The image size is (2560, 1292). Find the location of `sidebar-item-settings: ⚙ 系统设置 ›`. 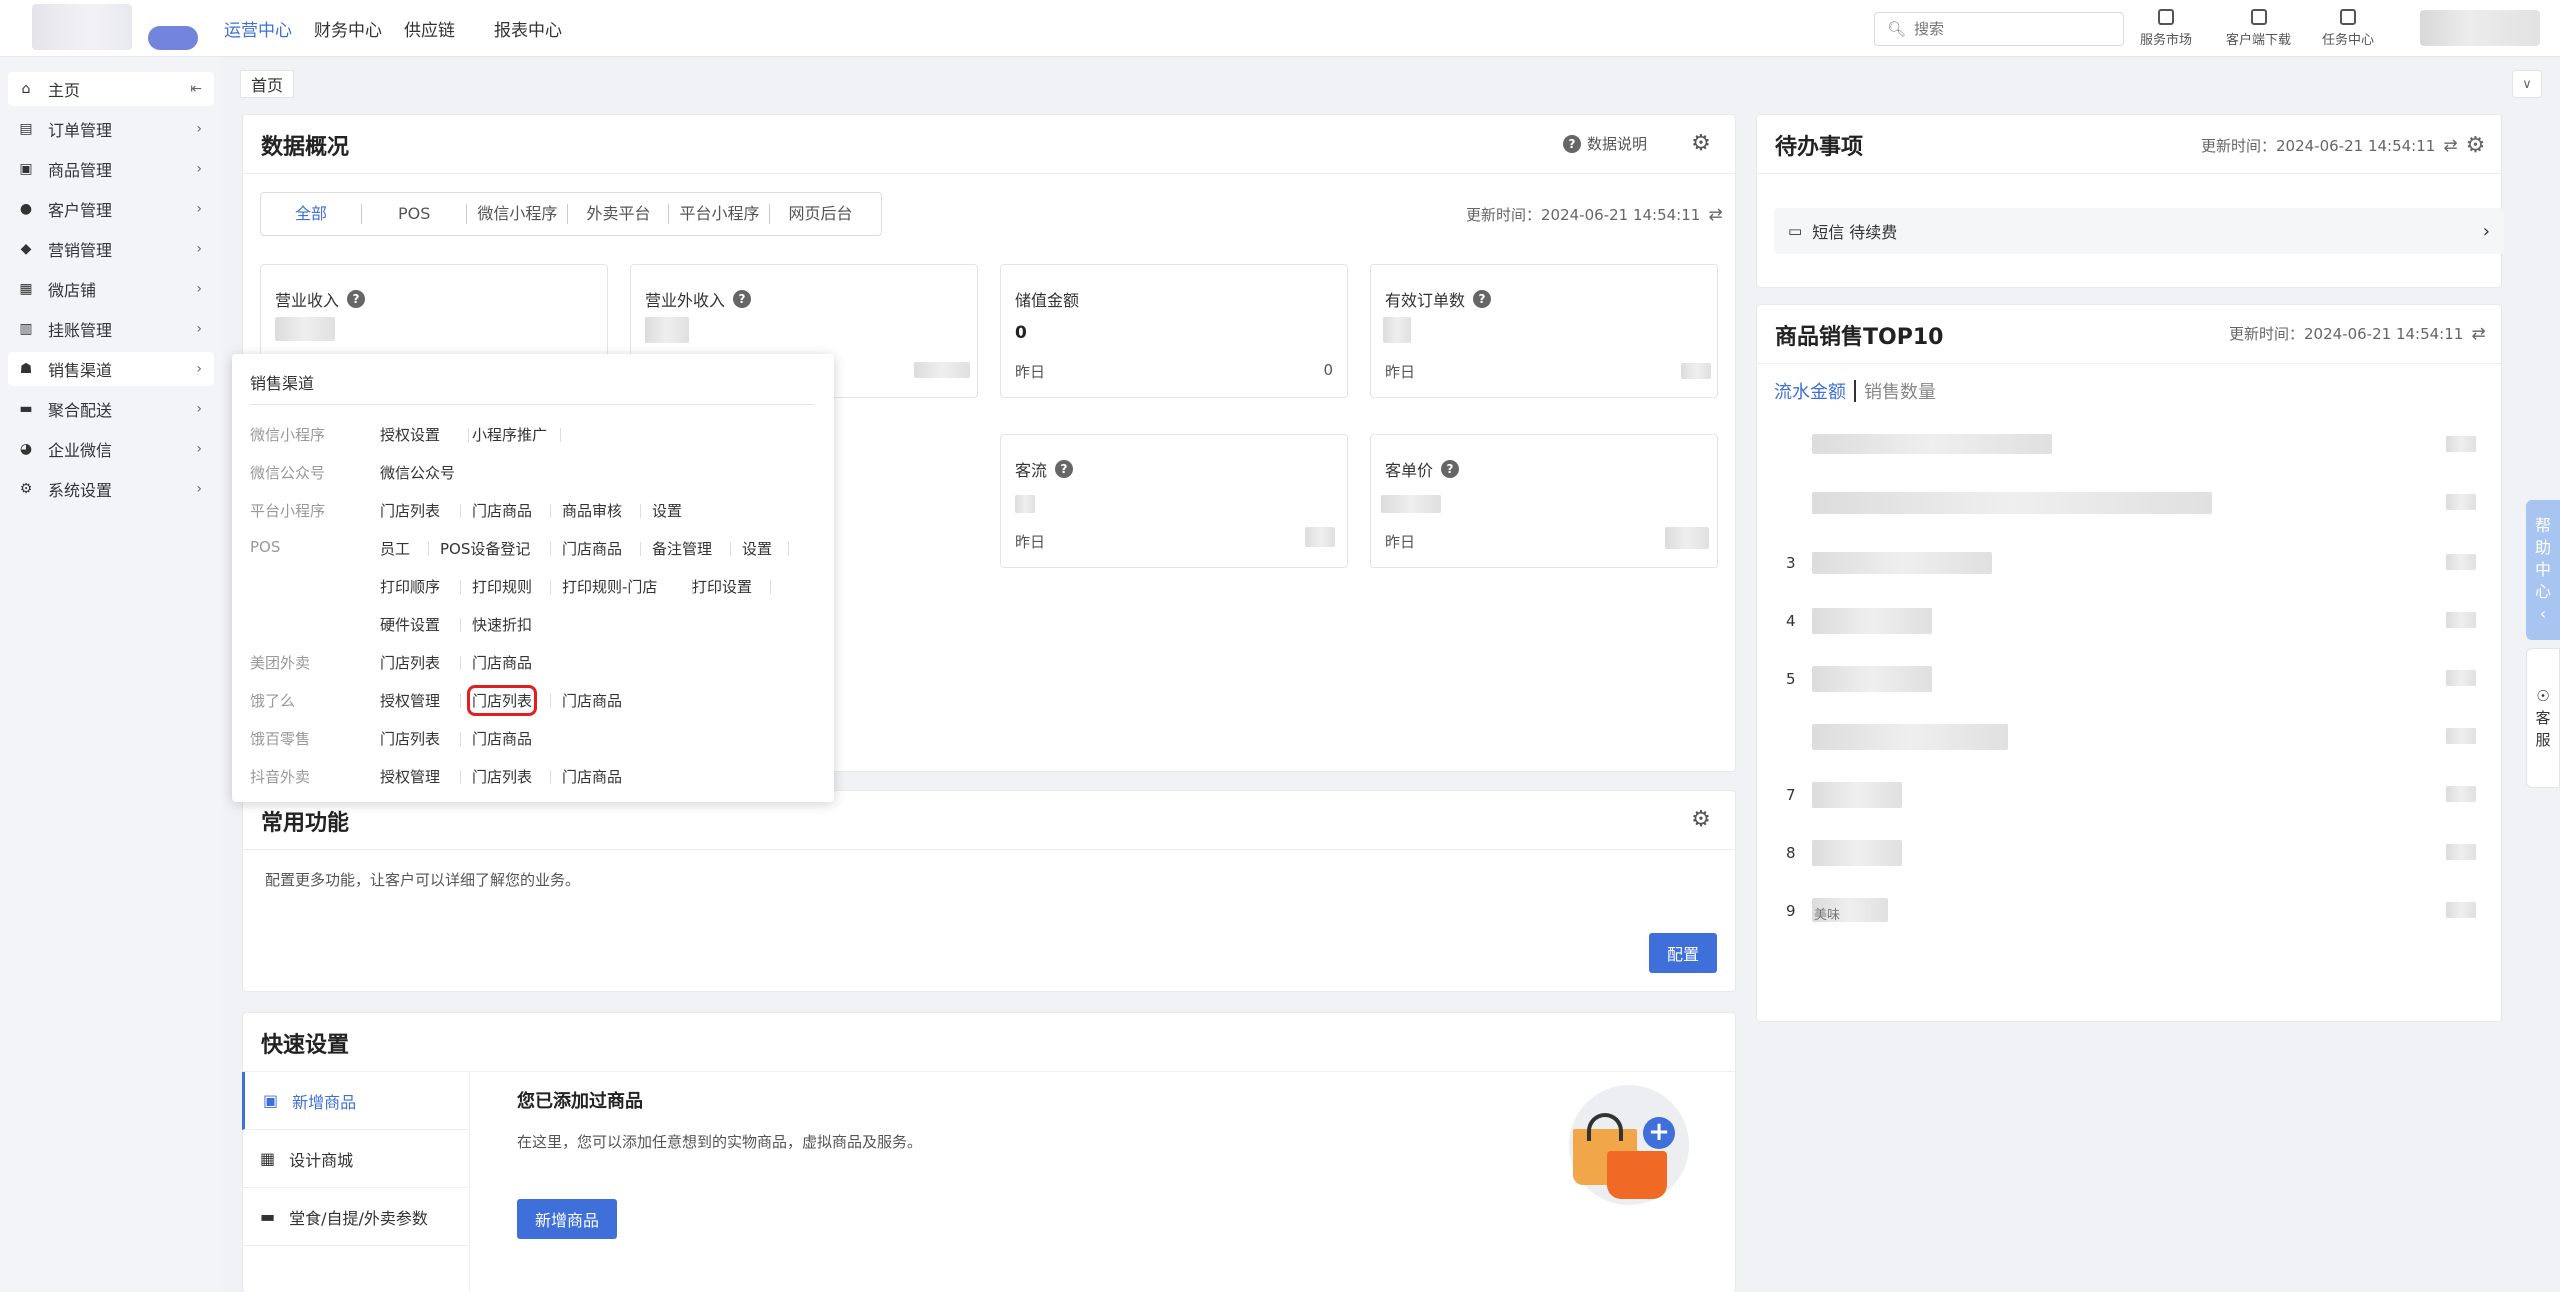

sidebar-item-settings: ⚙ 系统设置 › is located at coordinates (111, 489).